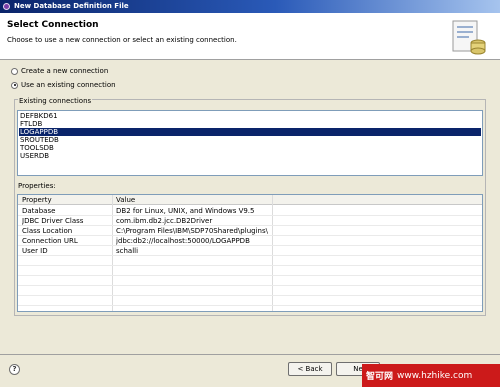  I want to click on column-header-value: Value, so click(125, 200).